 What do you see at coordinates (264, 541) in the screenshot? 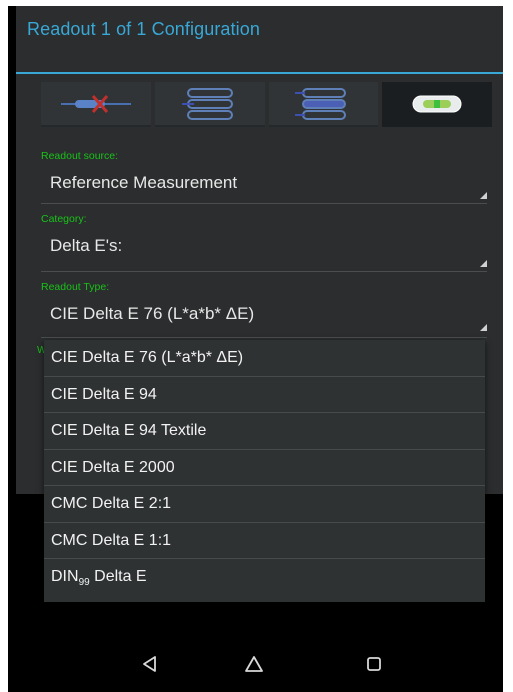
I see `option-cmc-11: CMC Delta E 1:1` at bounding box center [264, 541].